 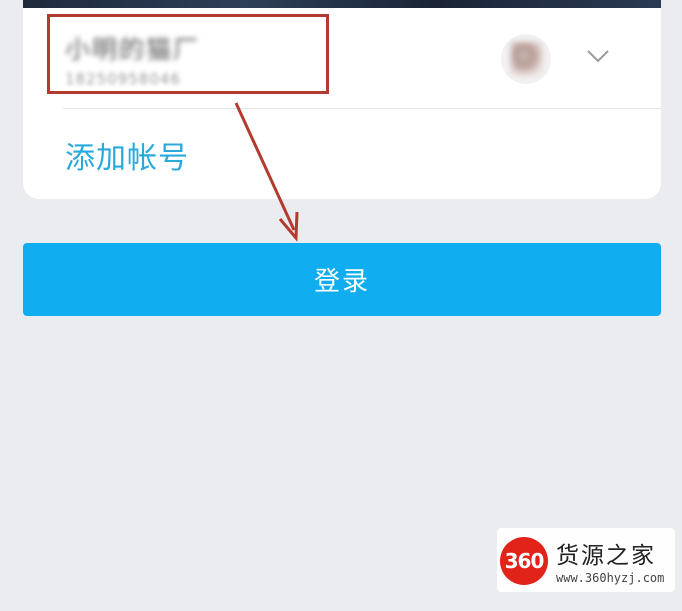 What do you see at coordinates (127, 155) in the screenshot?
I see `add-account-link: 添加帐号` at bounding box center [127, 155].